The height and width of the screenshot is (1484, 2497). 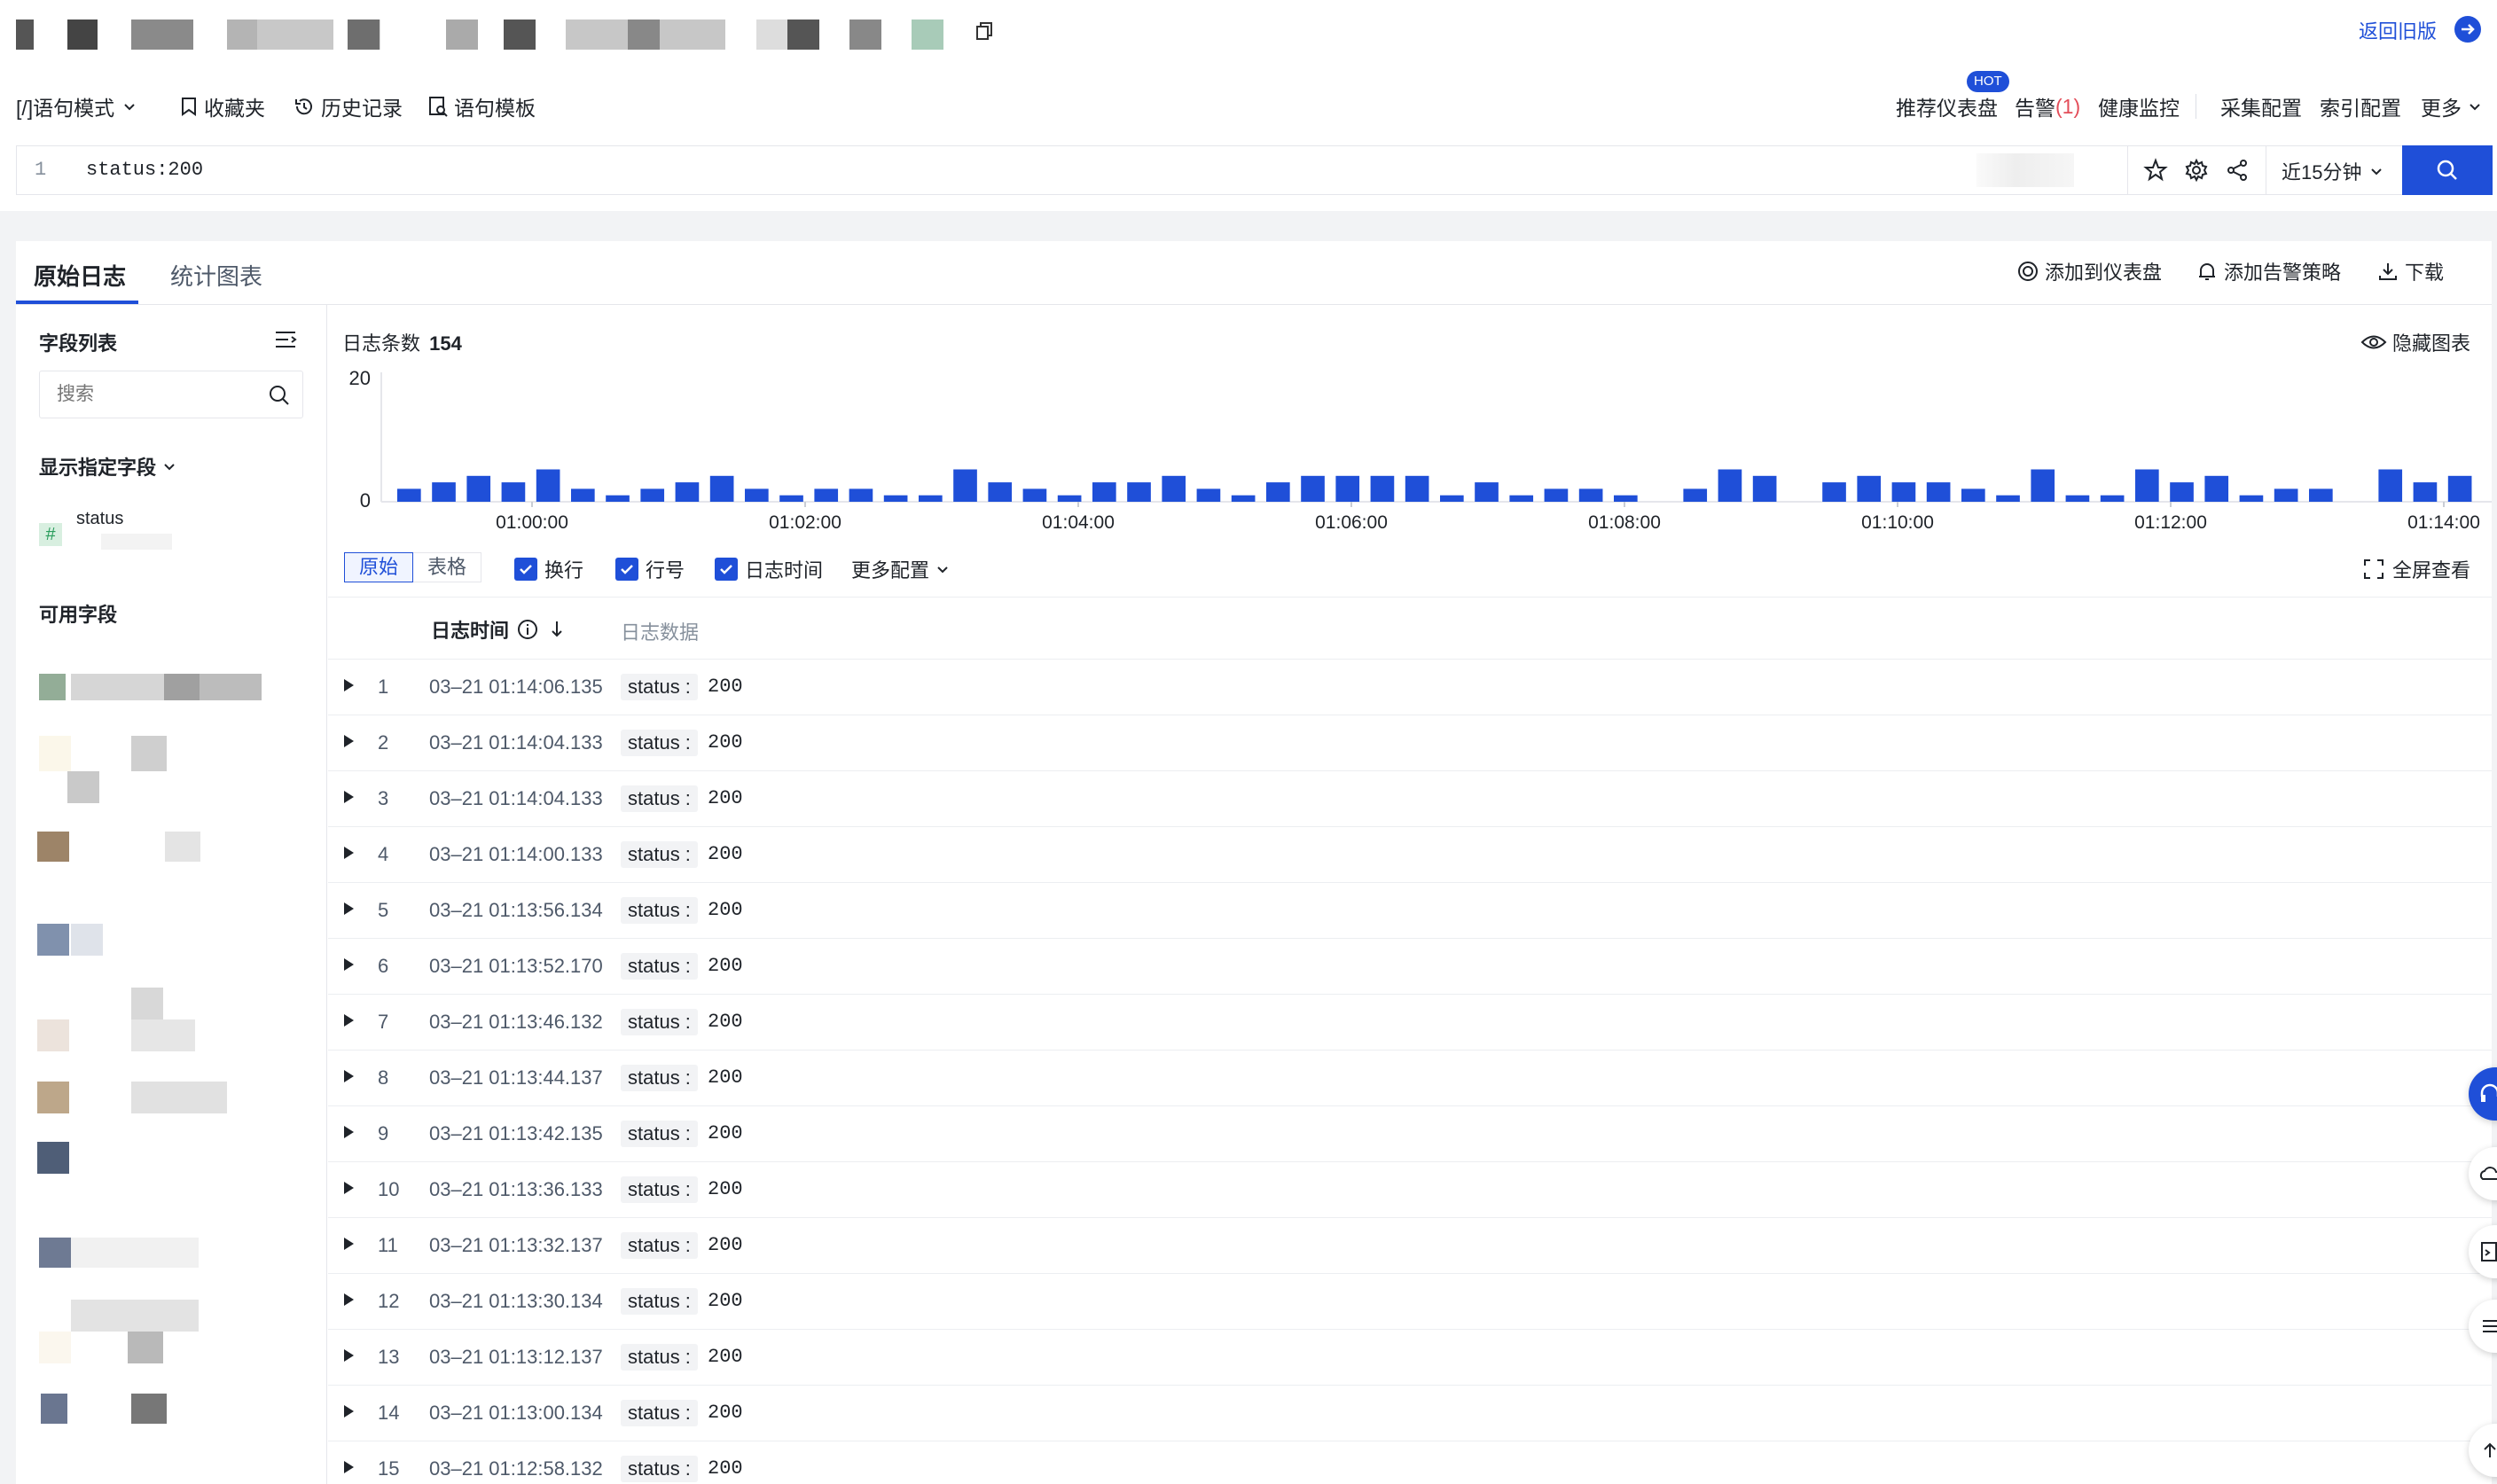 What do you see at coordinates (80, 275) in the screenshot?
I see `tab-raw-logs: 原始日志` at bounding box center [80, 275].